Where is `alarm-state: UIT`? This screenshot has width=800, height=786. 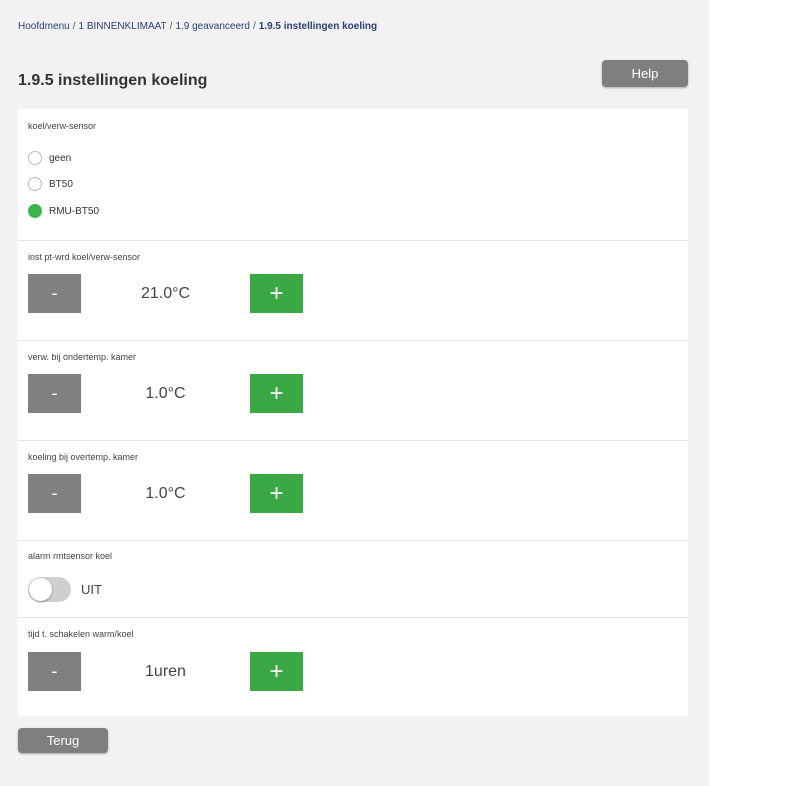 alarm-state: UIT is located at coordinates (91, 589).